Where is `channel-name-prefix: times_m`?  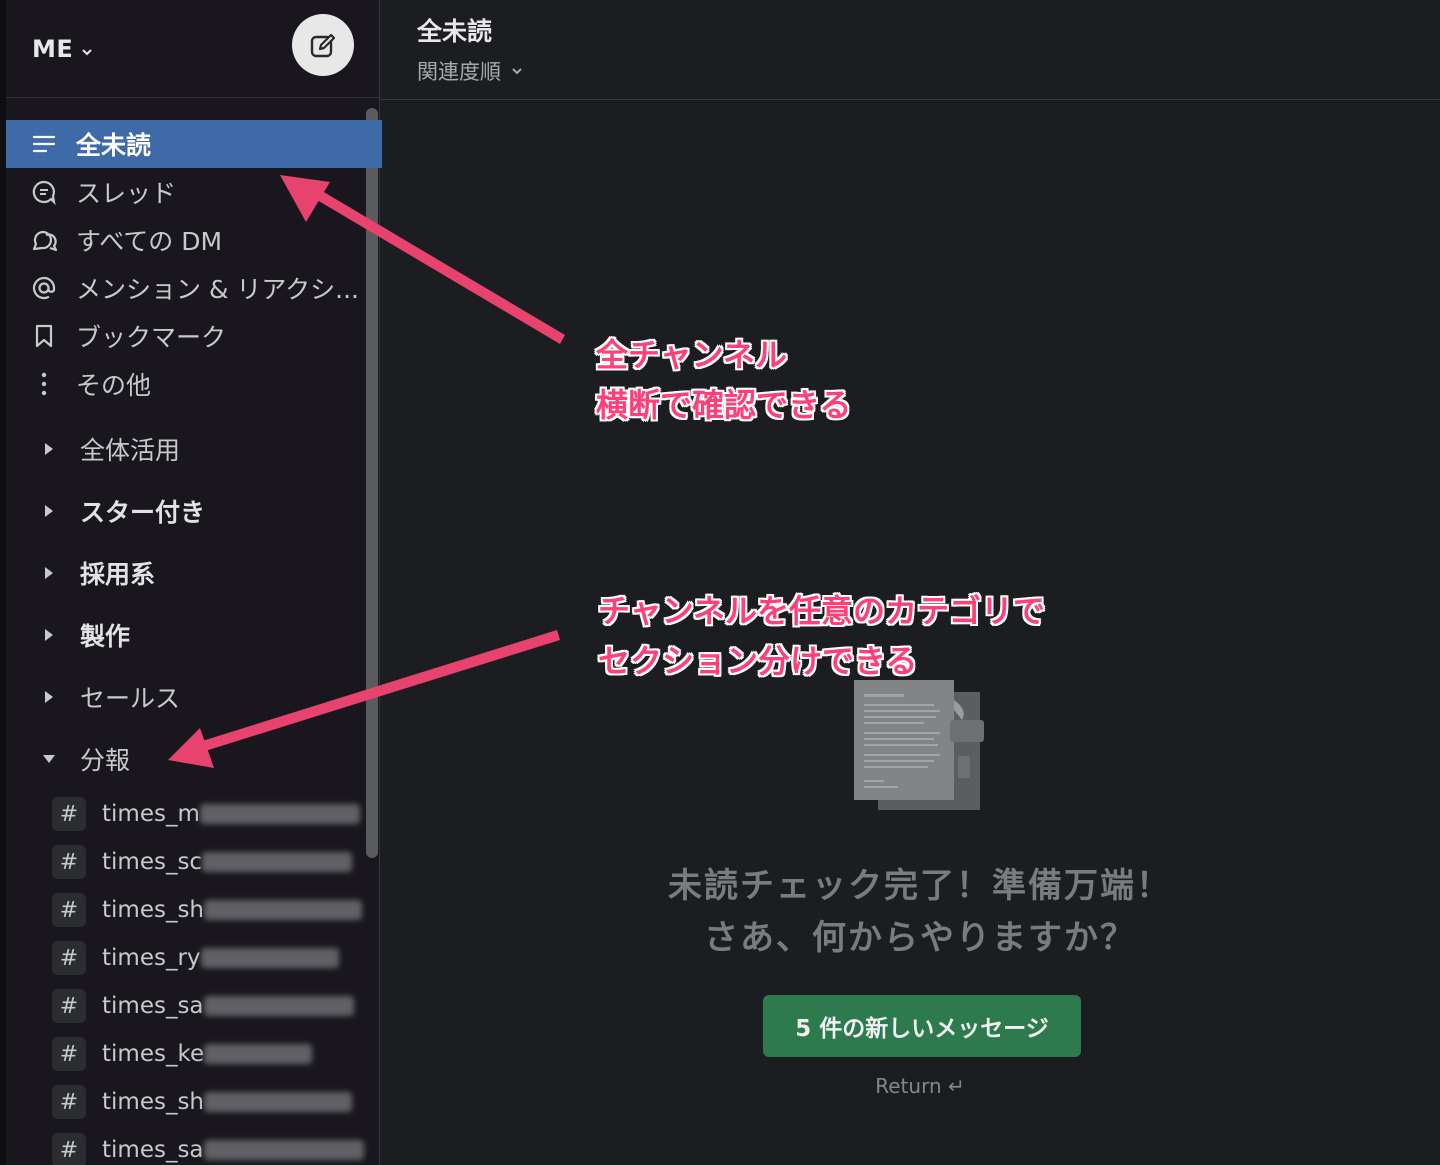
channel-name-prefix: times_m is located at coordinates (151, 814).